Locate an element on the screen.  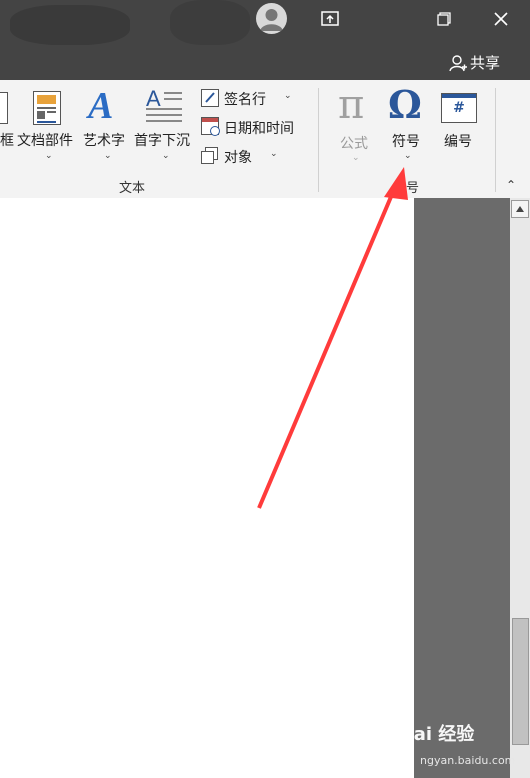
close-icon is located at coordinates (501, 19).